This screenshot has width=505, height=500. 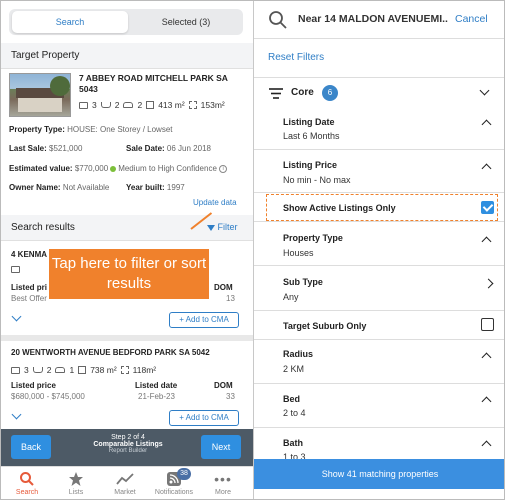 I want to click on sale-date-label: Sale Date:, so click(x=145, y=148).